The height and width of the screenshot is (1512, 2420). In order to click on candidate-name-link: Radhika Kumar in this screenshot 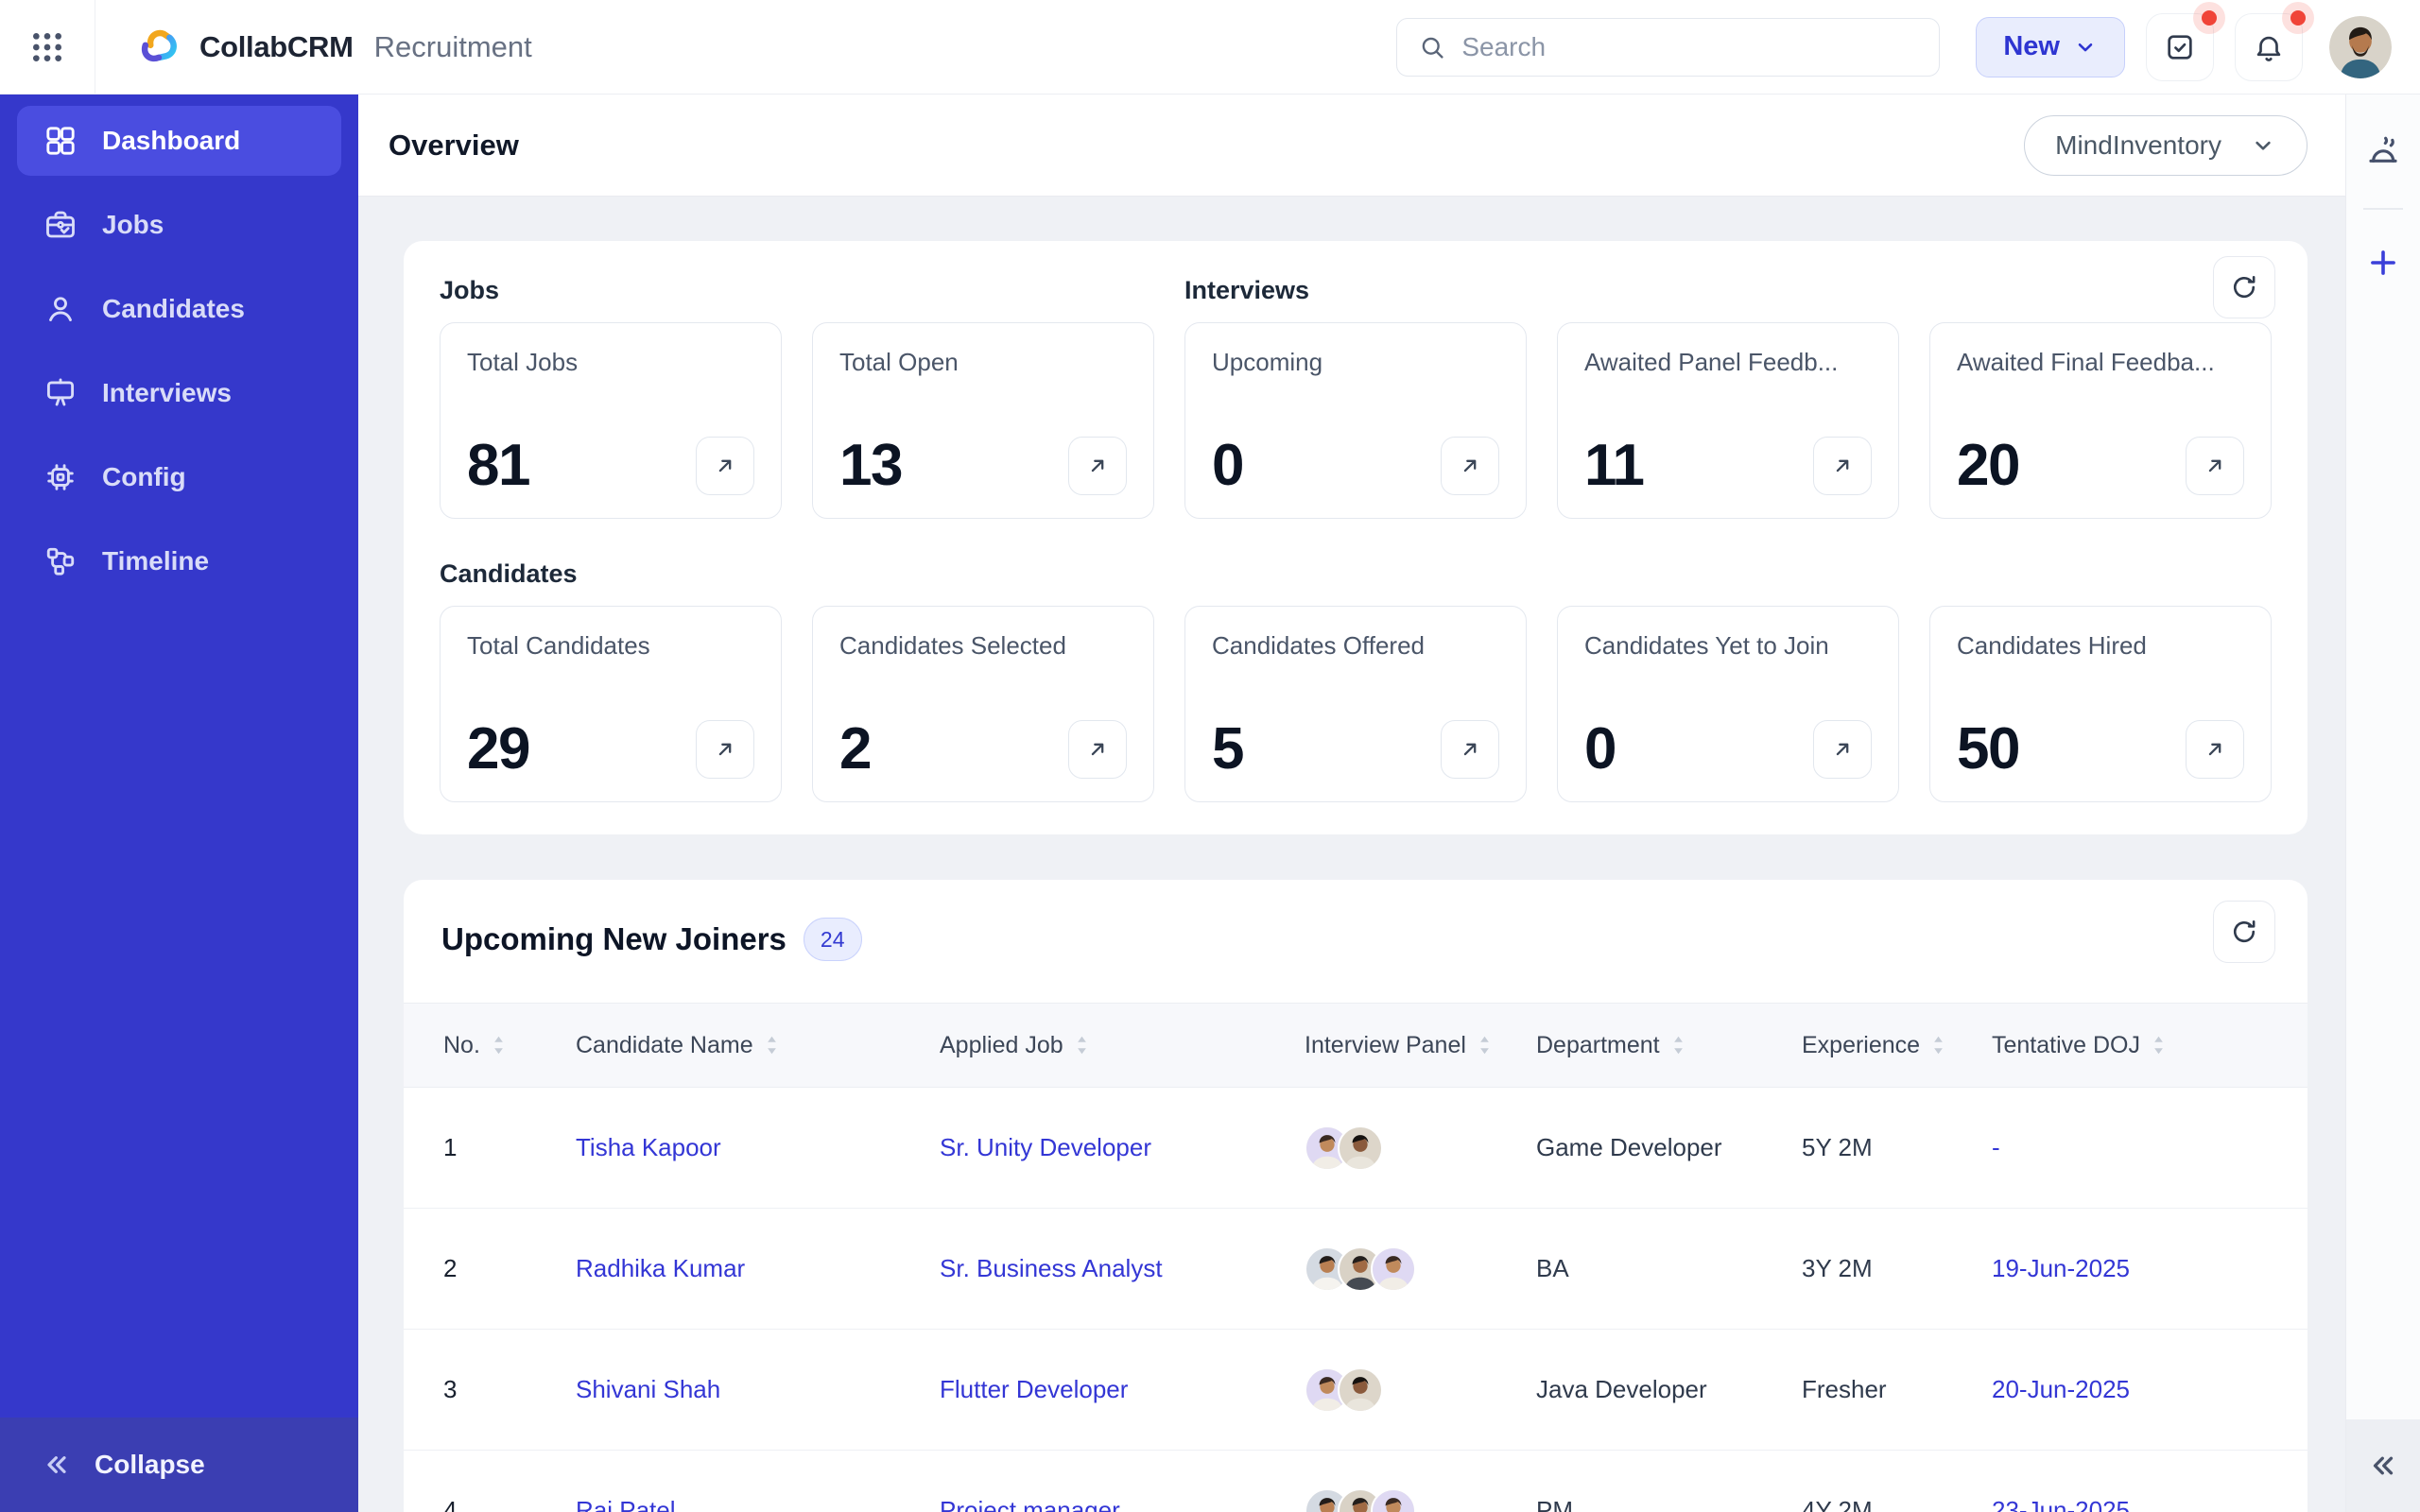, I will do `click(660, 1268)`.